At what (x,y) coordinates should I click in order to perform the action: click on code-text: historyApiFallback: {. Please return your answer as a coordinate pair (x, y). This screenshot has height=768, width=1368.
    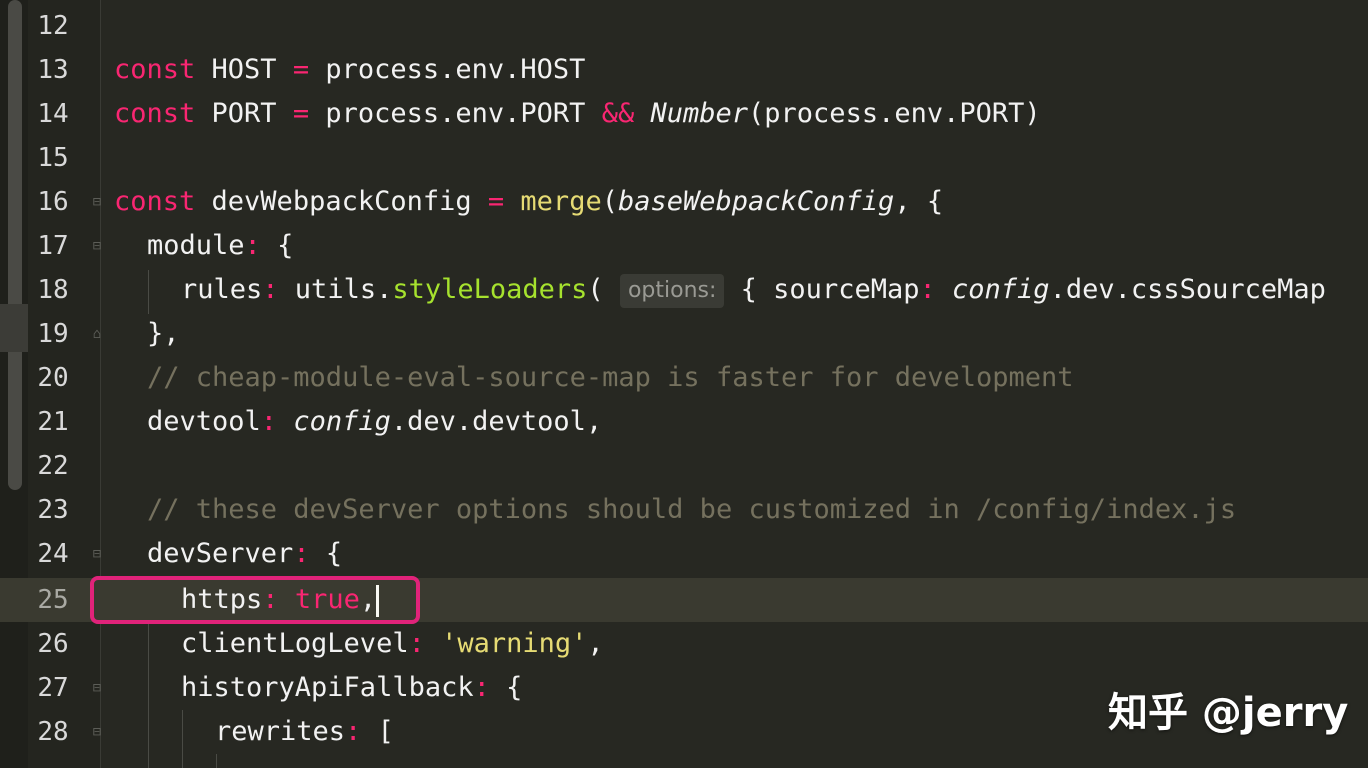
    Looking at the image, I should click on (352, 687).